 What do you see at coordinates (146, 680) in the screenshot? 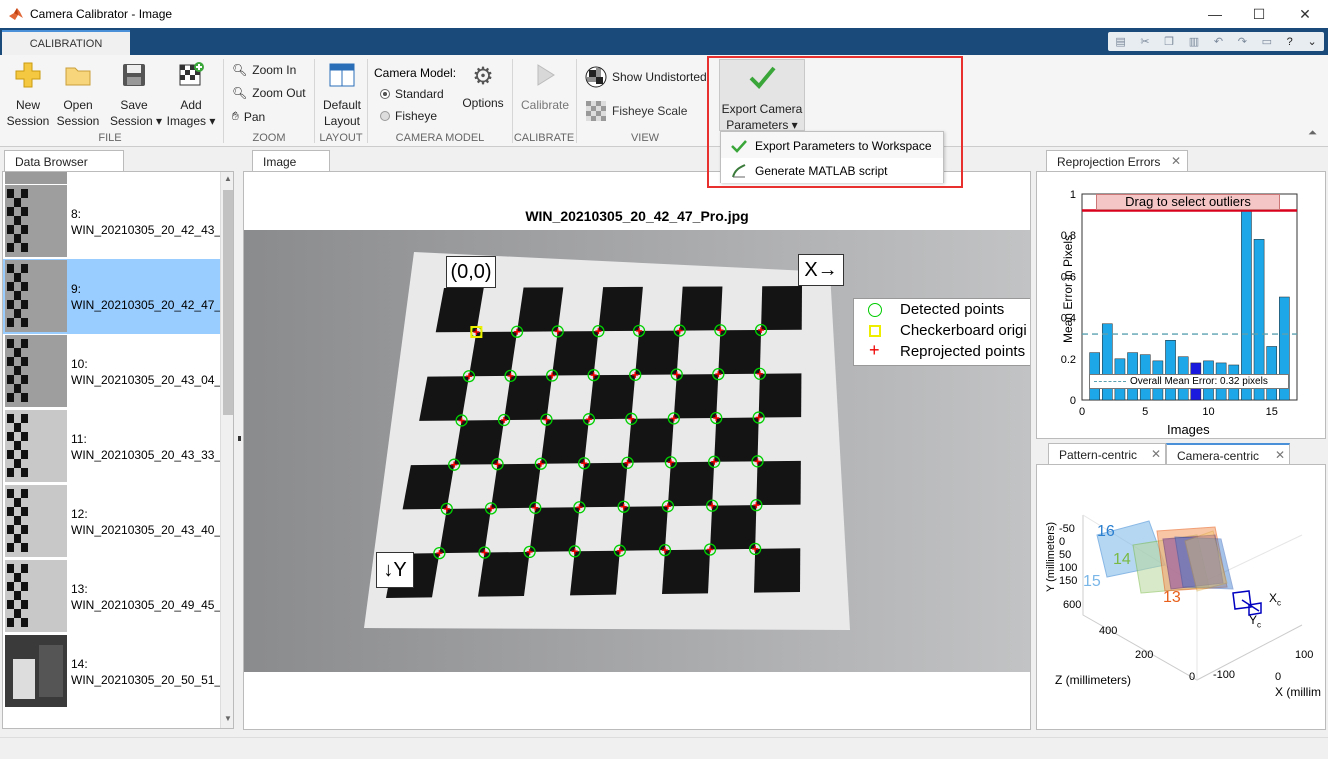
I see `thumbnail-filename: WIN_20210305_20_50_51_` at bounding box center [146, 680].